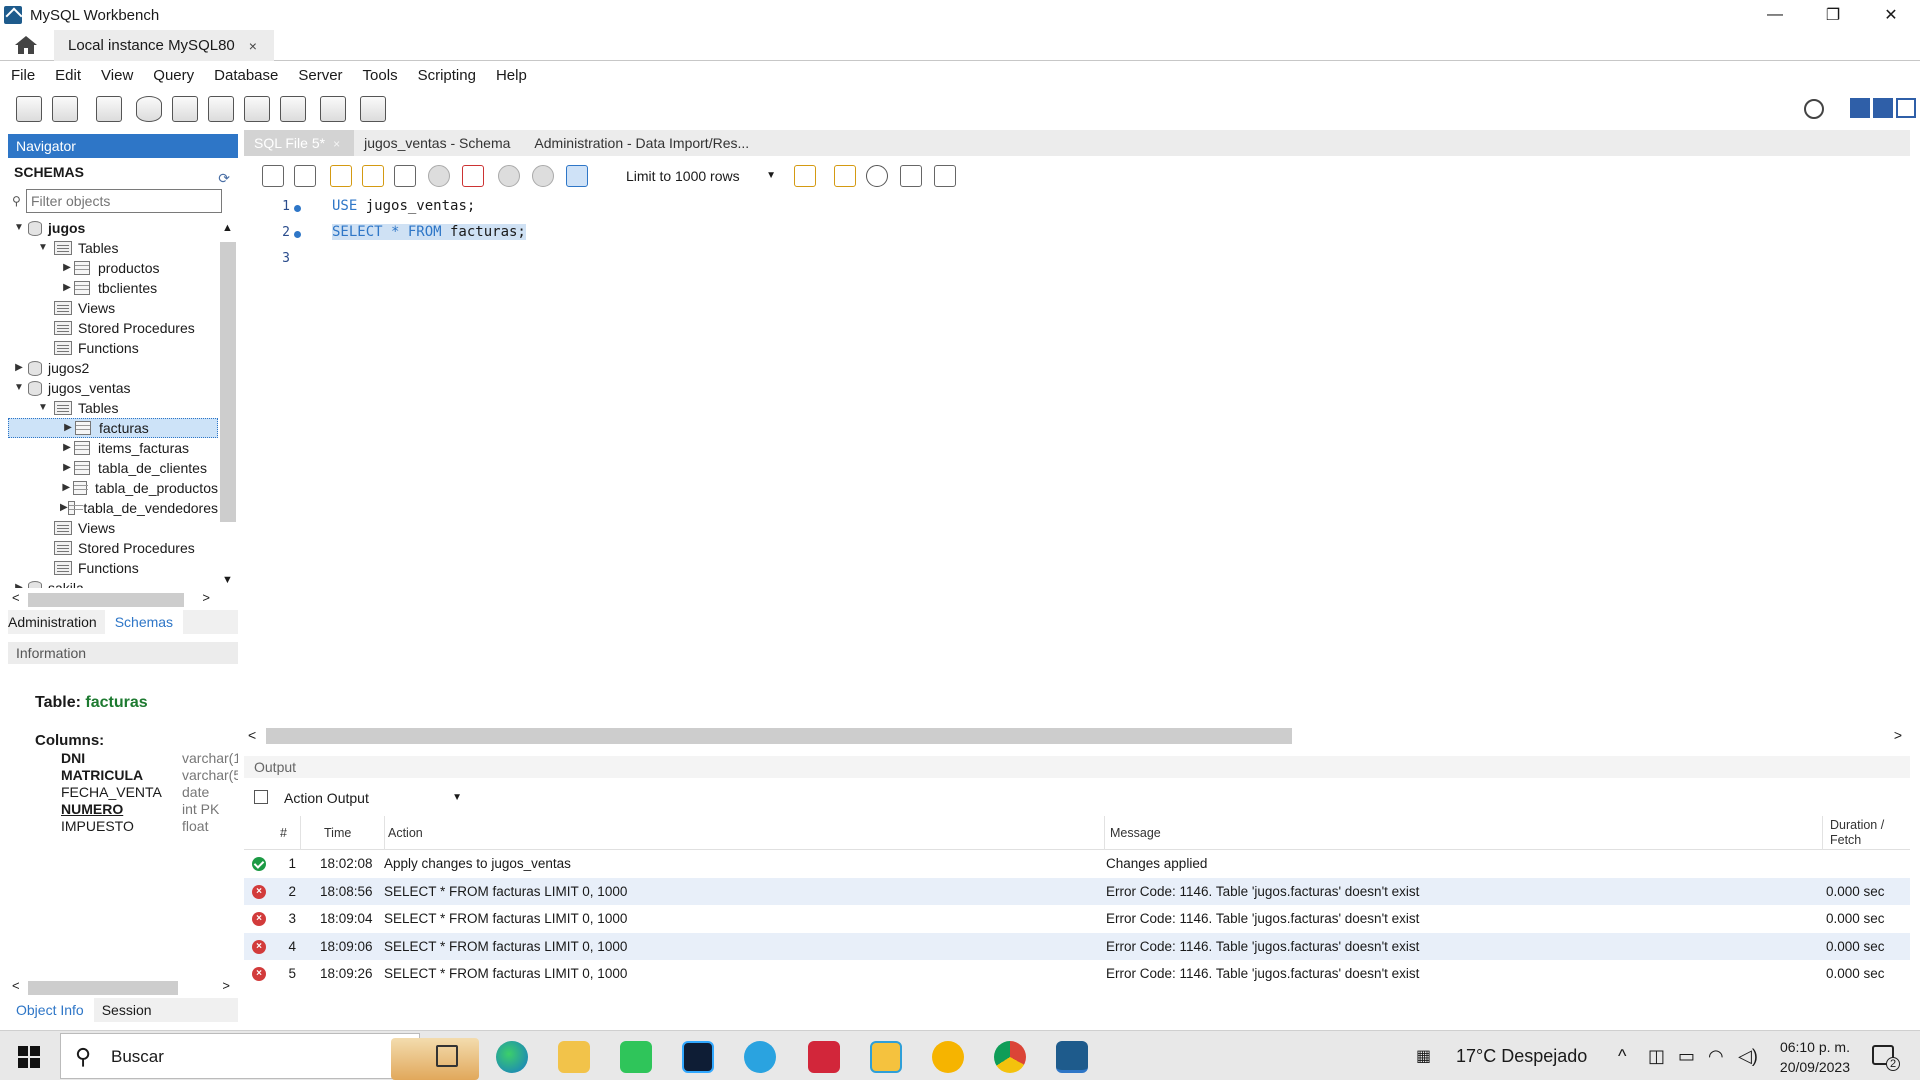 The width and height of the screenshot is (1920, 1080). I want to click on code-line: USE jugos_ventas;, so click(403, 206).